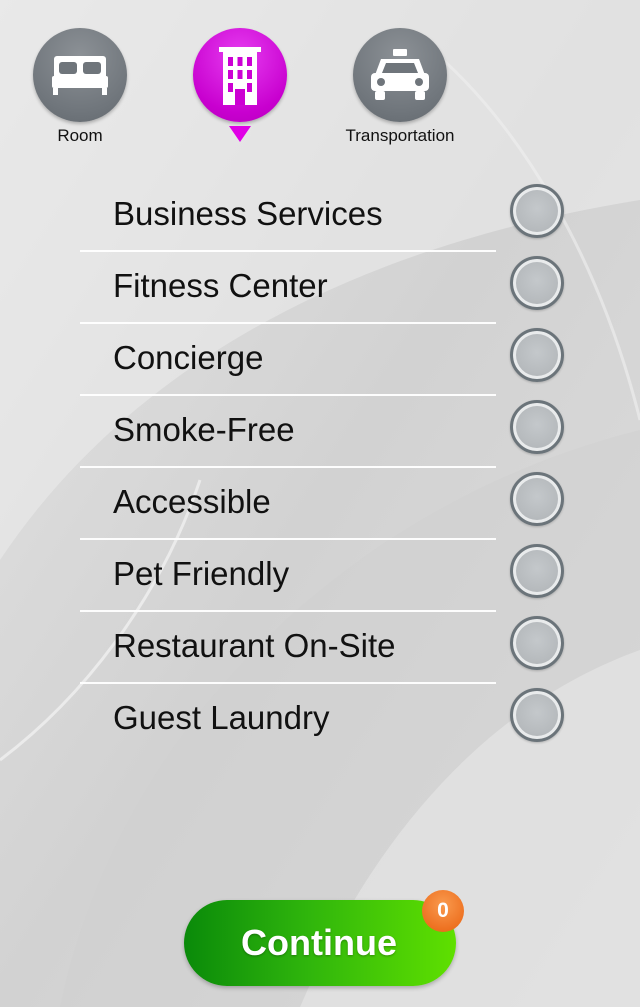 Image resolution: width=640 pixels, height=1007 pixels. I want to click on tab-transportation-label: Transportation, so click(400, 135).